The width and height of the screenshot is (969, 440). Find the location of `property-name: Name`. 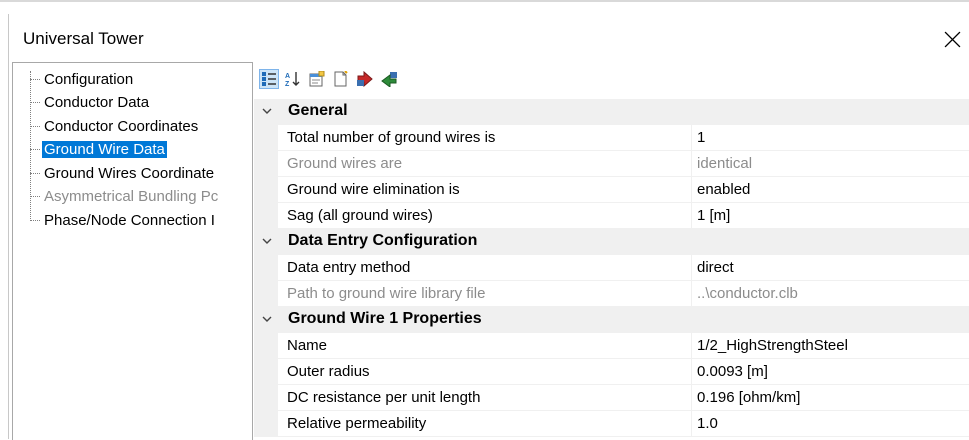

property-name: Name is located at coordinates (307, 345).